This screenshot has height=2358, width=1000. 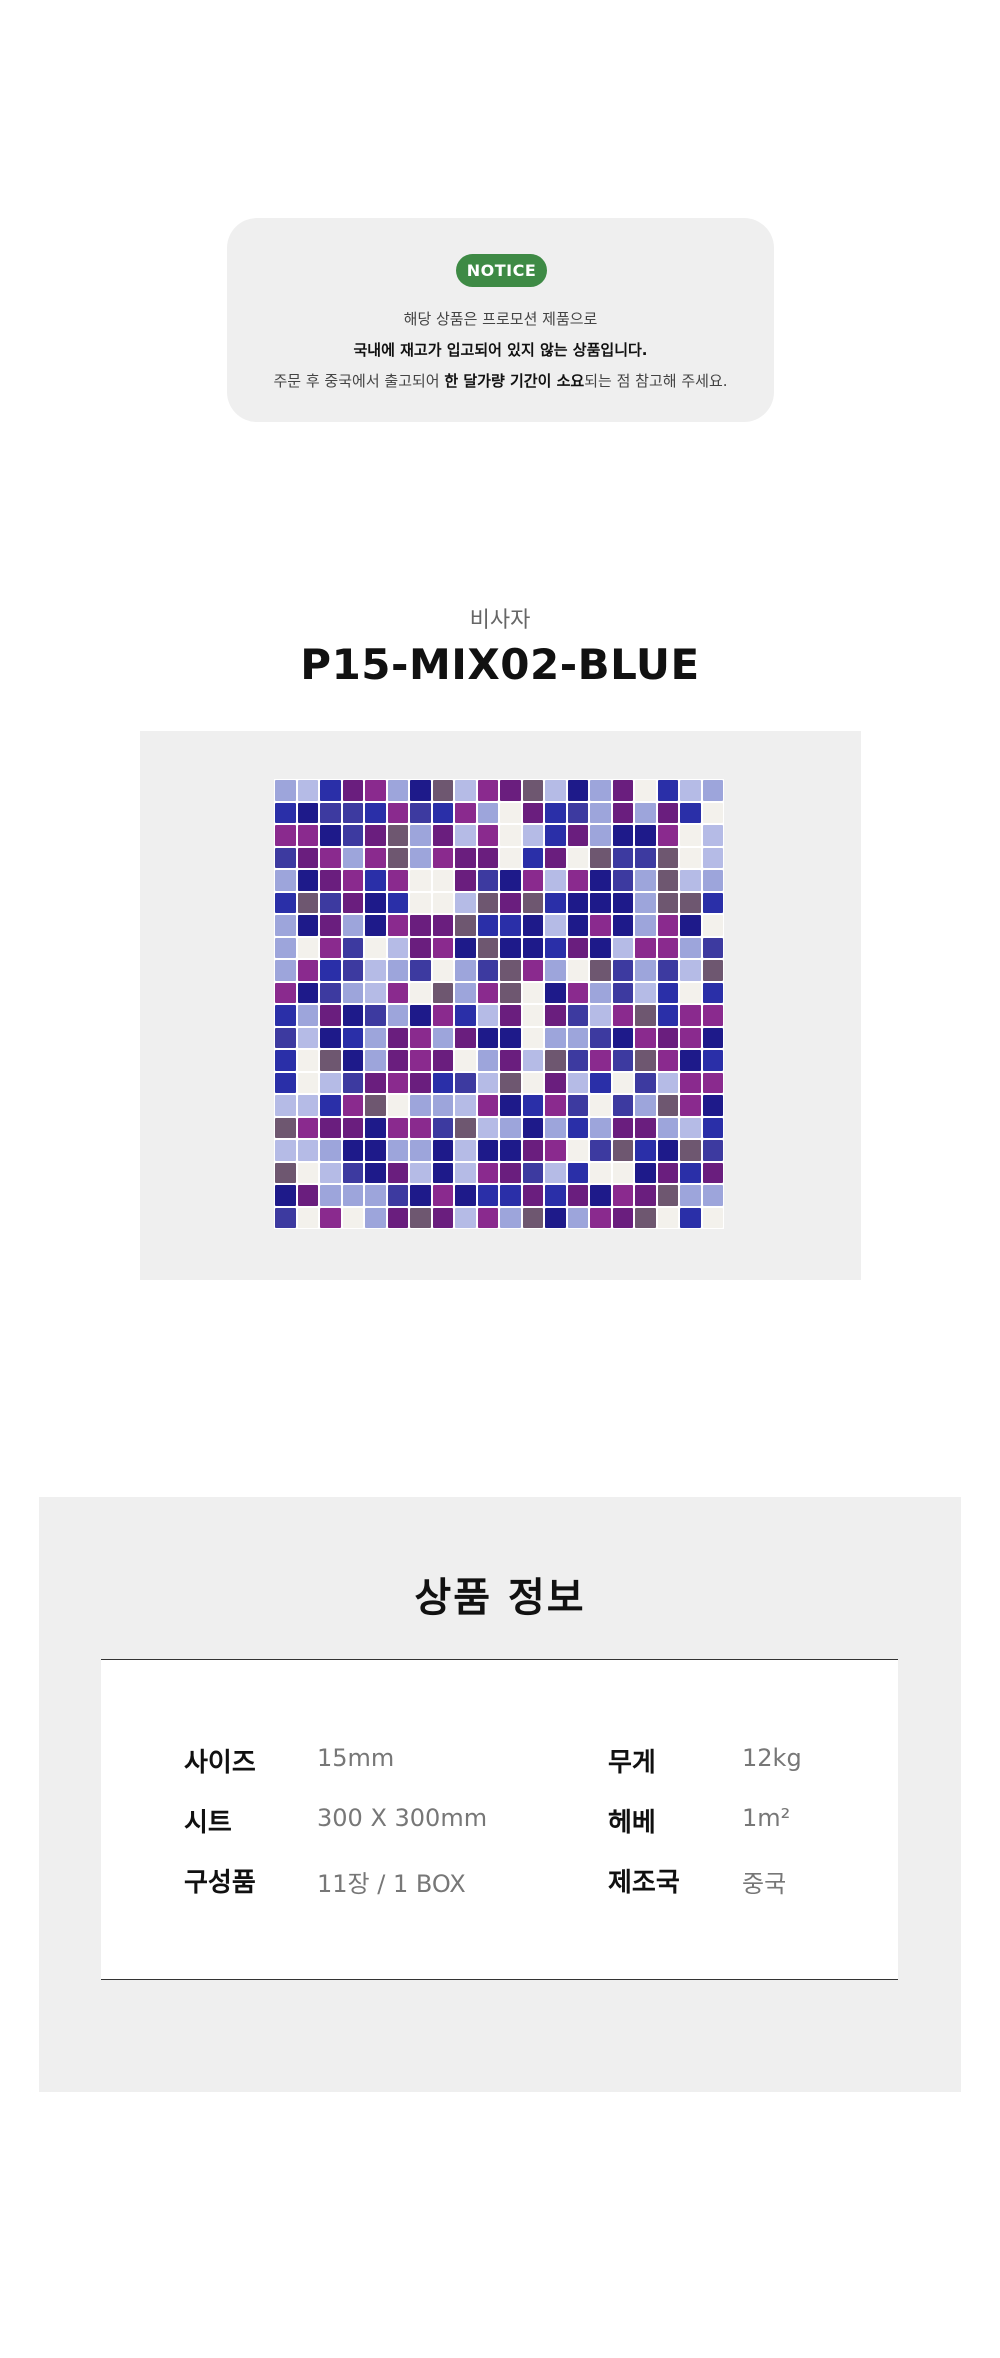 What do you see at coordinates (220, 1883) in the screenshot?
I see `spec-label-contents: 구성품` at bounding box center [220, 1883].